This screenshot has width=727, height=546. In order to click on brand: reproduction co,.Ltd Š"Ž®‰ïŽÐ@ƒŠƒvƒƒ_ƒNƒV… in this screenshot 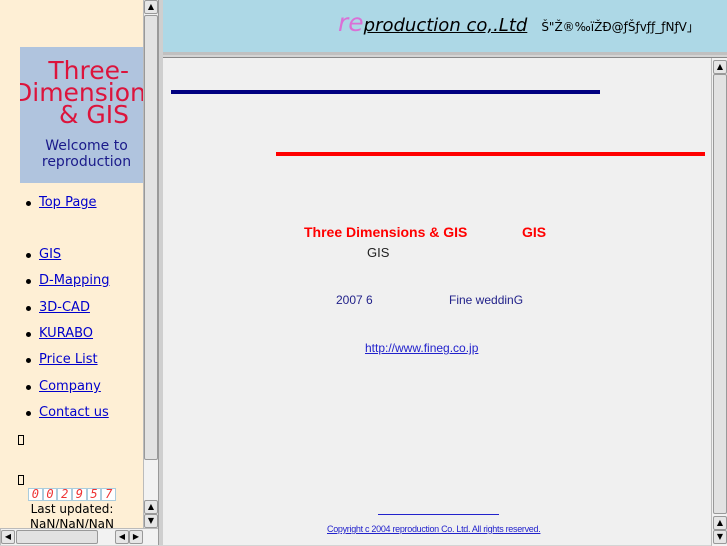, I will do `click(515, 22)`.